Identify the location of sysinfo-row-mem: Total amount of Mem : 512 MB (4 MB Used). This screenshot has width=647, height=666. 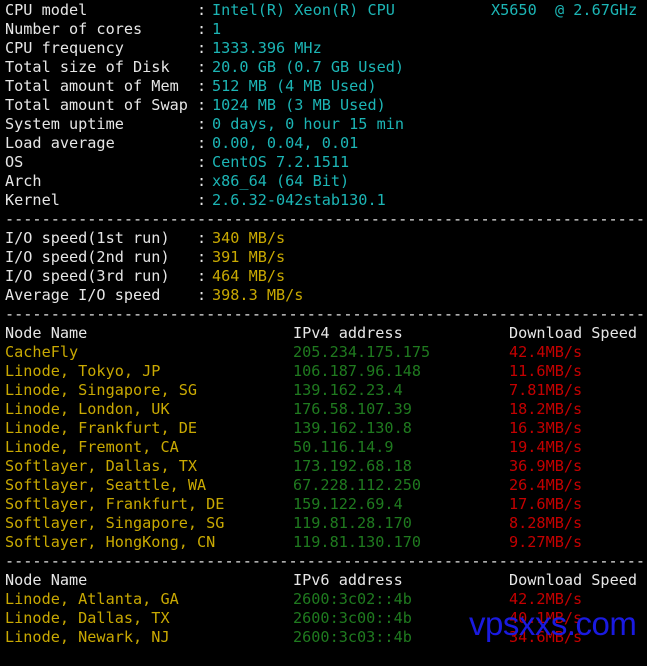
(326, 86).